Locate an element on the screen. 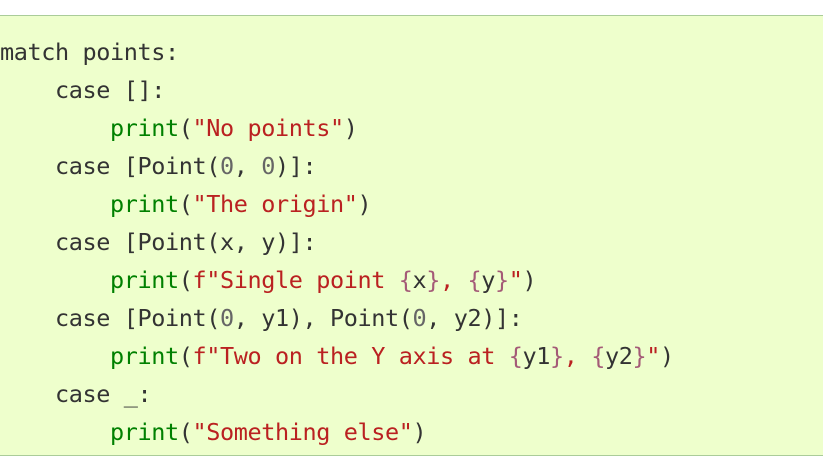  code-token: f"Single point is located at coordinates (295, 280).